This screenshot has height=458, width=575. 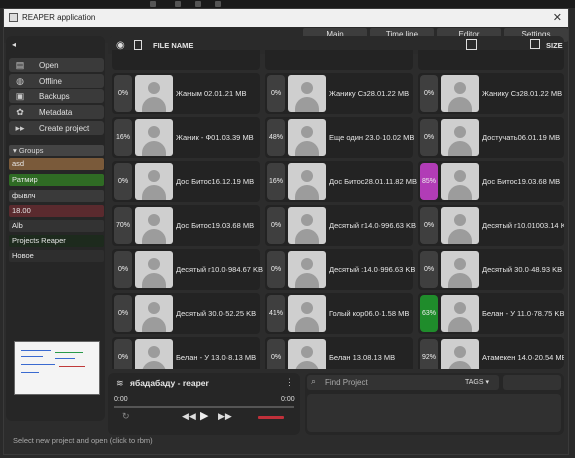 I want to click on project-card: 16% Дос Битос28.01.11.82 MB, so click(x=341, y=181).